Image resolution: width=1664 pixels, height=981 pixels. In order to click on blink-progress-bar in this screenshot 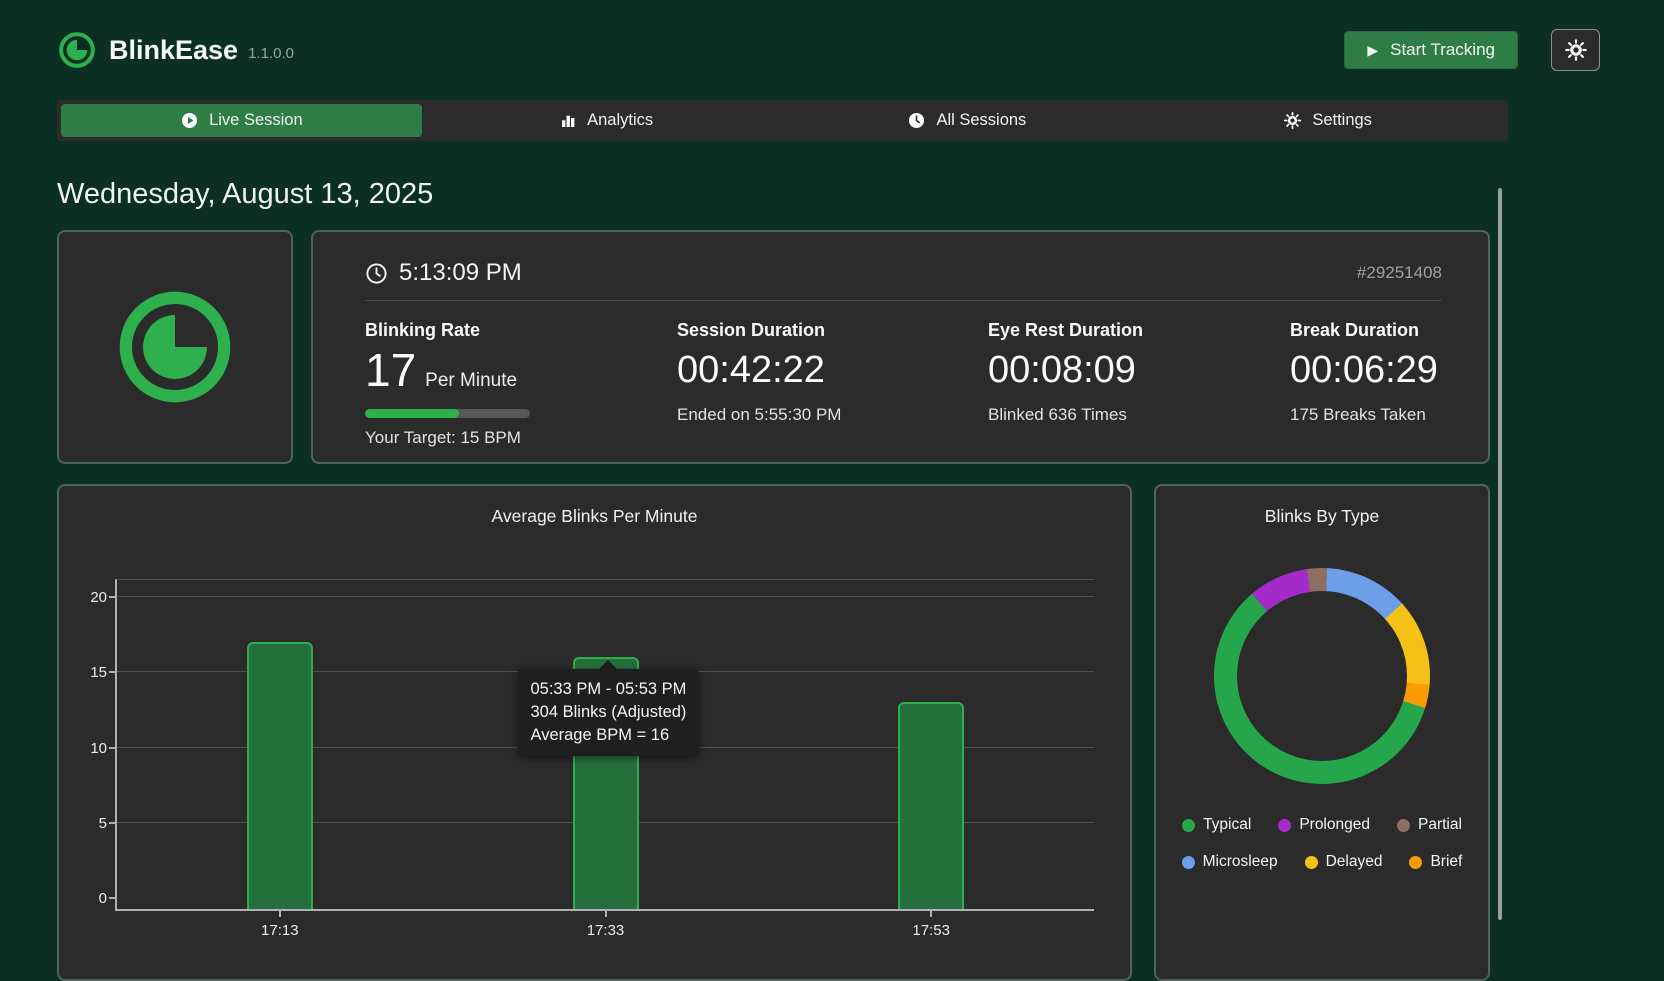, I will do `click(447, 413)`.